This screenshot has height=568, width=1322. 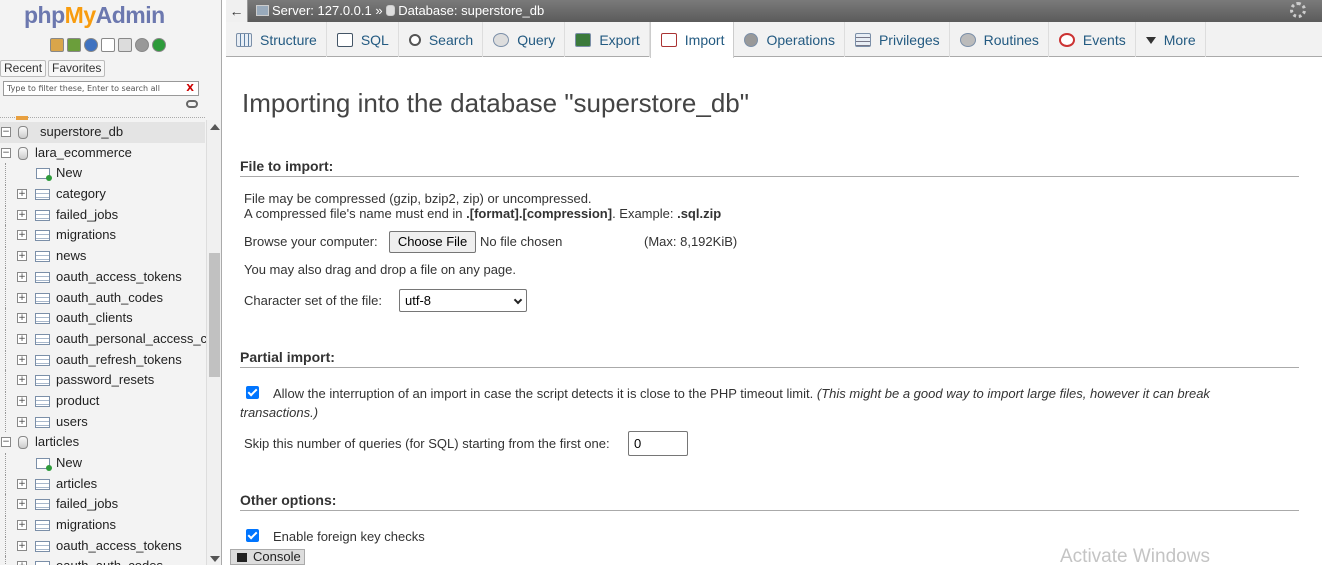 What do you see at coordinates (1092, 39) in the screenshot?
I see `tab-events: Events` at bounding box center [1092, 39].